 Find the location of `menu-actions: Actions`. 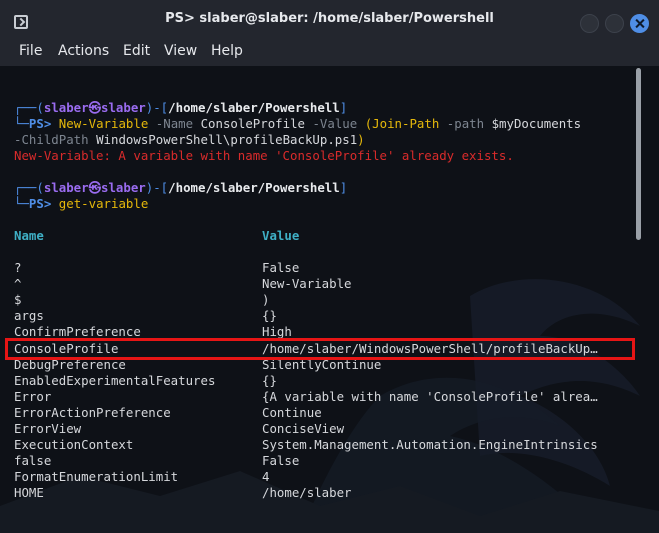

menu-actions: Actions is located at coordinates (83, 51).